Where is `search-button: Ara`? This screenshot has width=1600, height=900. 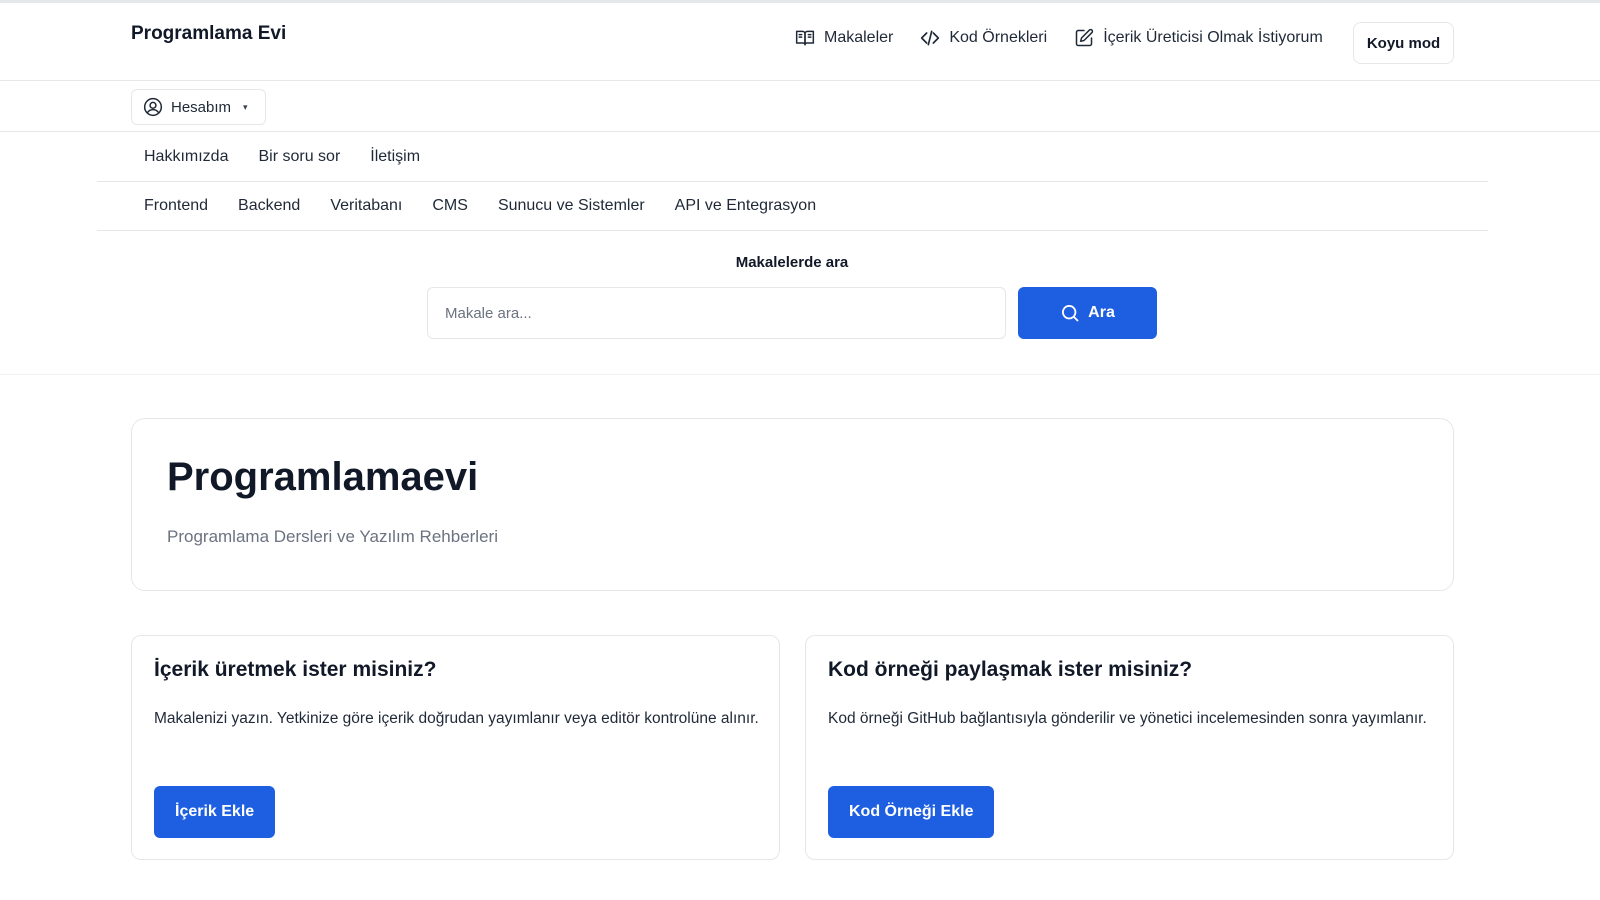
search-button: Ara is located at coordinates (1087, 313).